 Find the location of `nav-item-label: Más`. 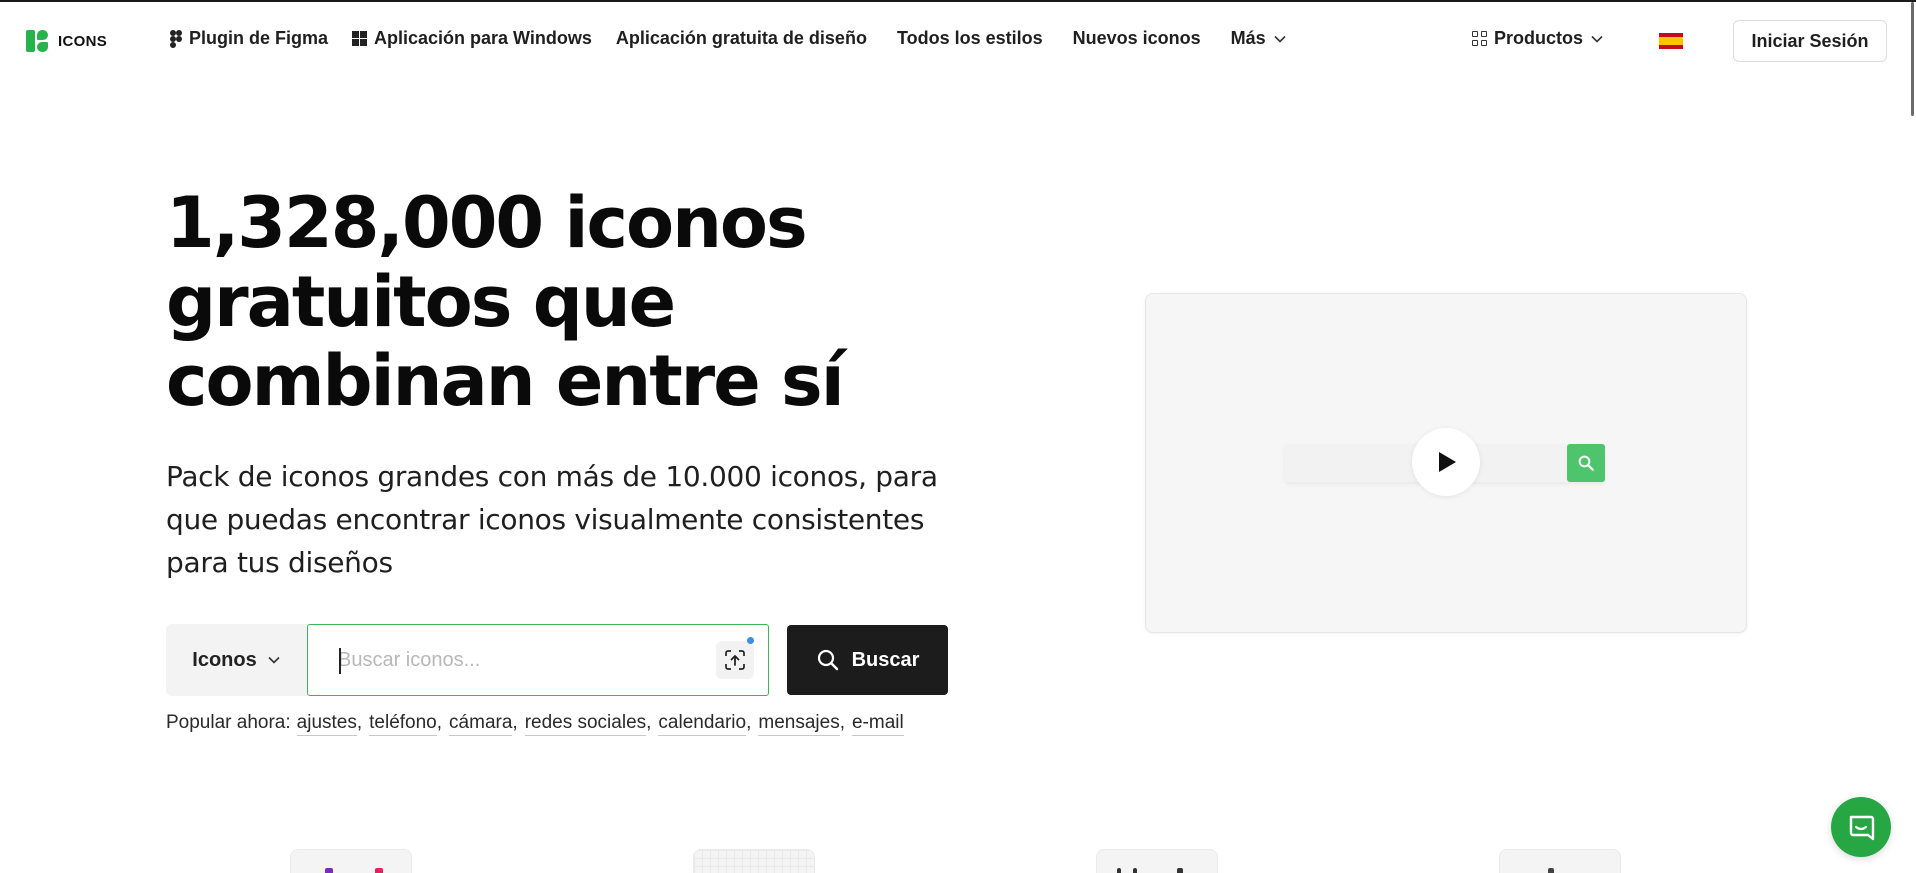

nav-item-label: Más is located at coordinates (1248, 38).